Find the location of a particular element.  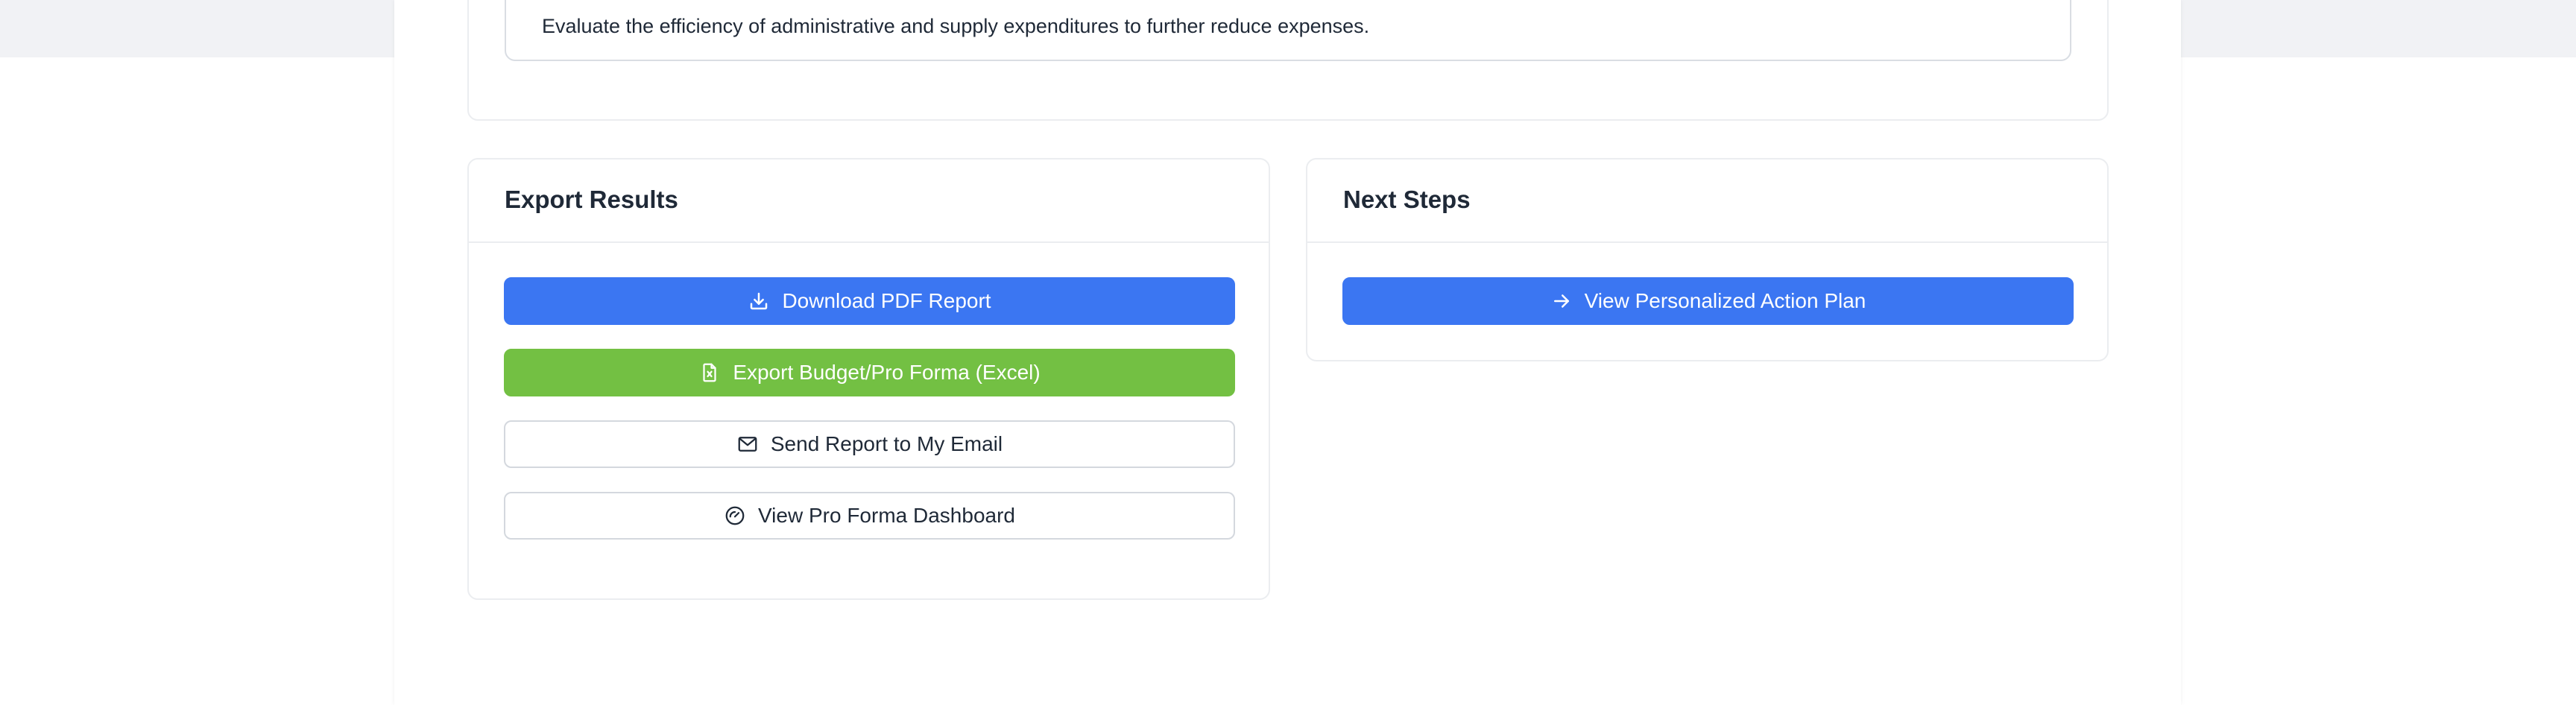

mail-icon is located at coordinates (747, 444).